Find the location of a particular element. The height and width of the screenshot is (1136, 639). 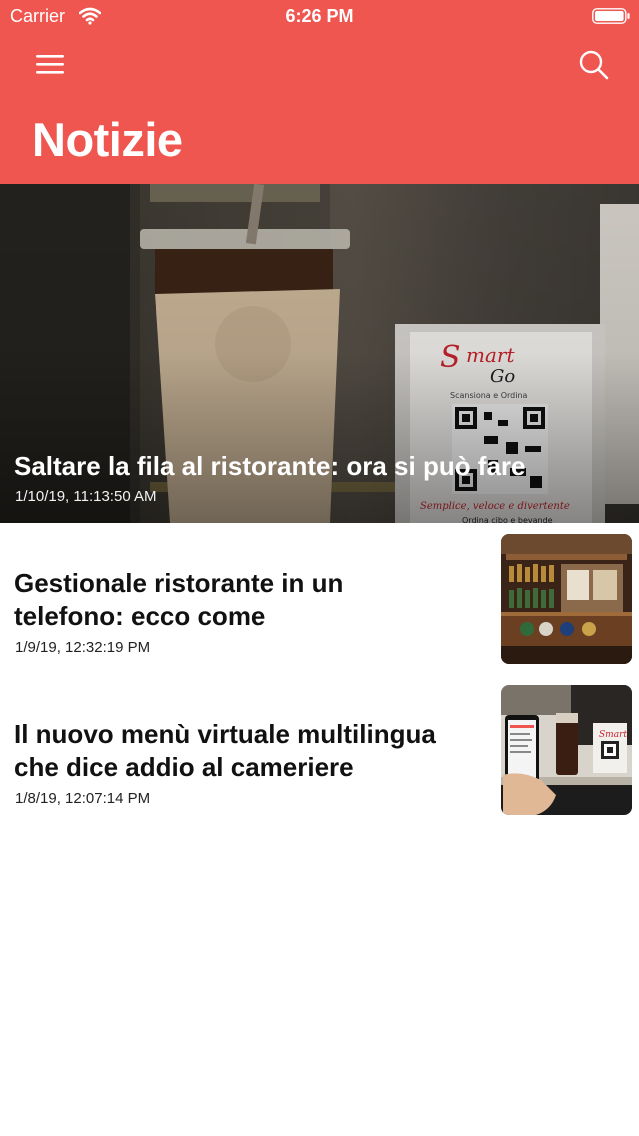

search-icon is located at coordinates (594, 65).